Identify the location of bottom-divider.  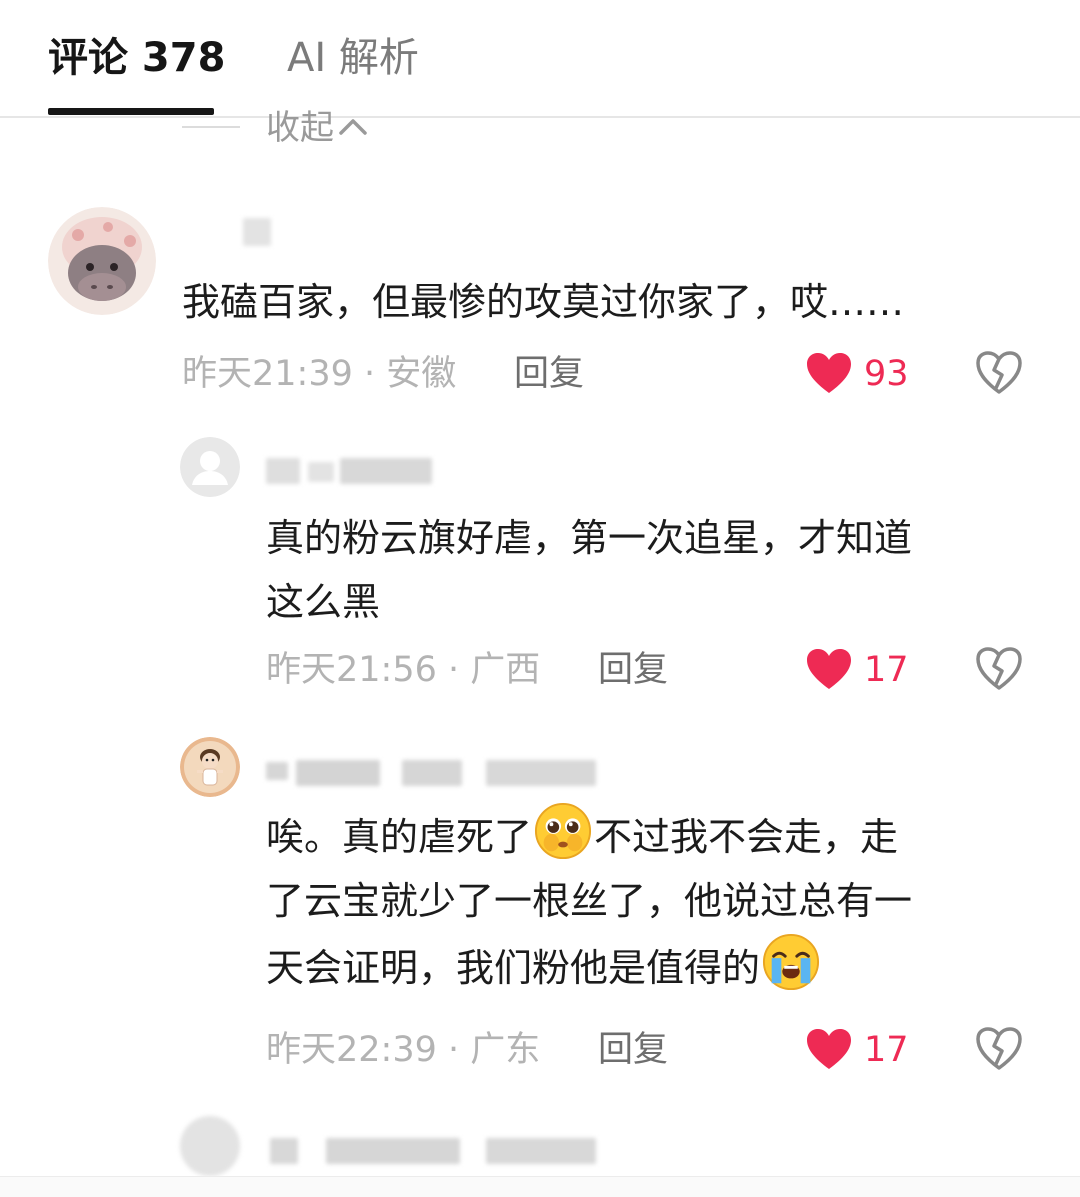
(540, 1186).